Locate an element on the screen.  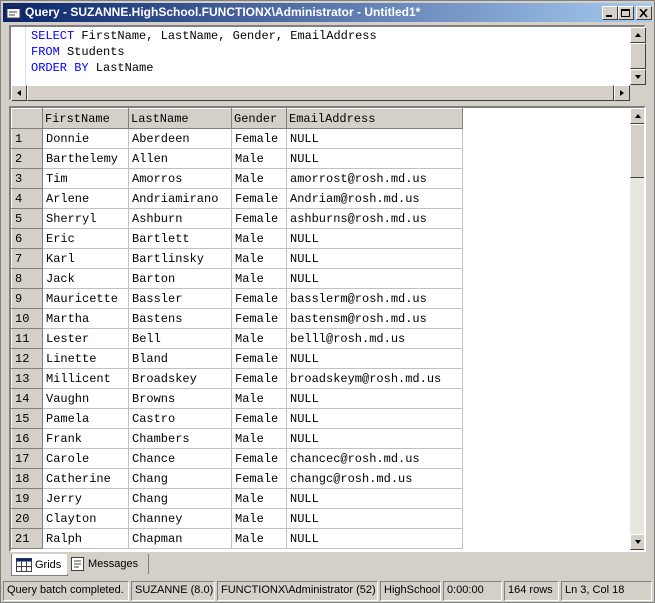
cell-lastname: Aberdeen is located at coordinates (180, 138).